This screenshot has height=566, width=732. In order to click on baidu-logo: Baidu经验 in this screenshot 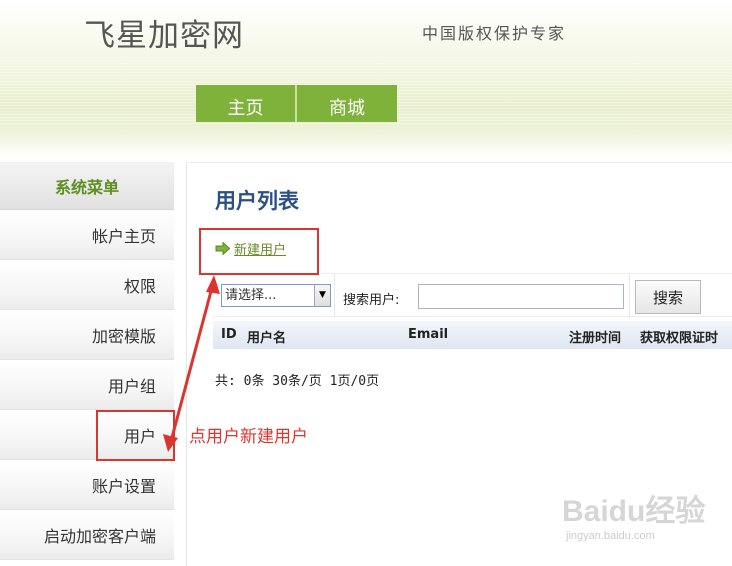, I will do `click(634, 511)`.